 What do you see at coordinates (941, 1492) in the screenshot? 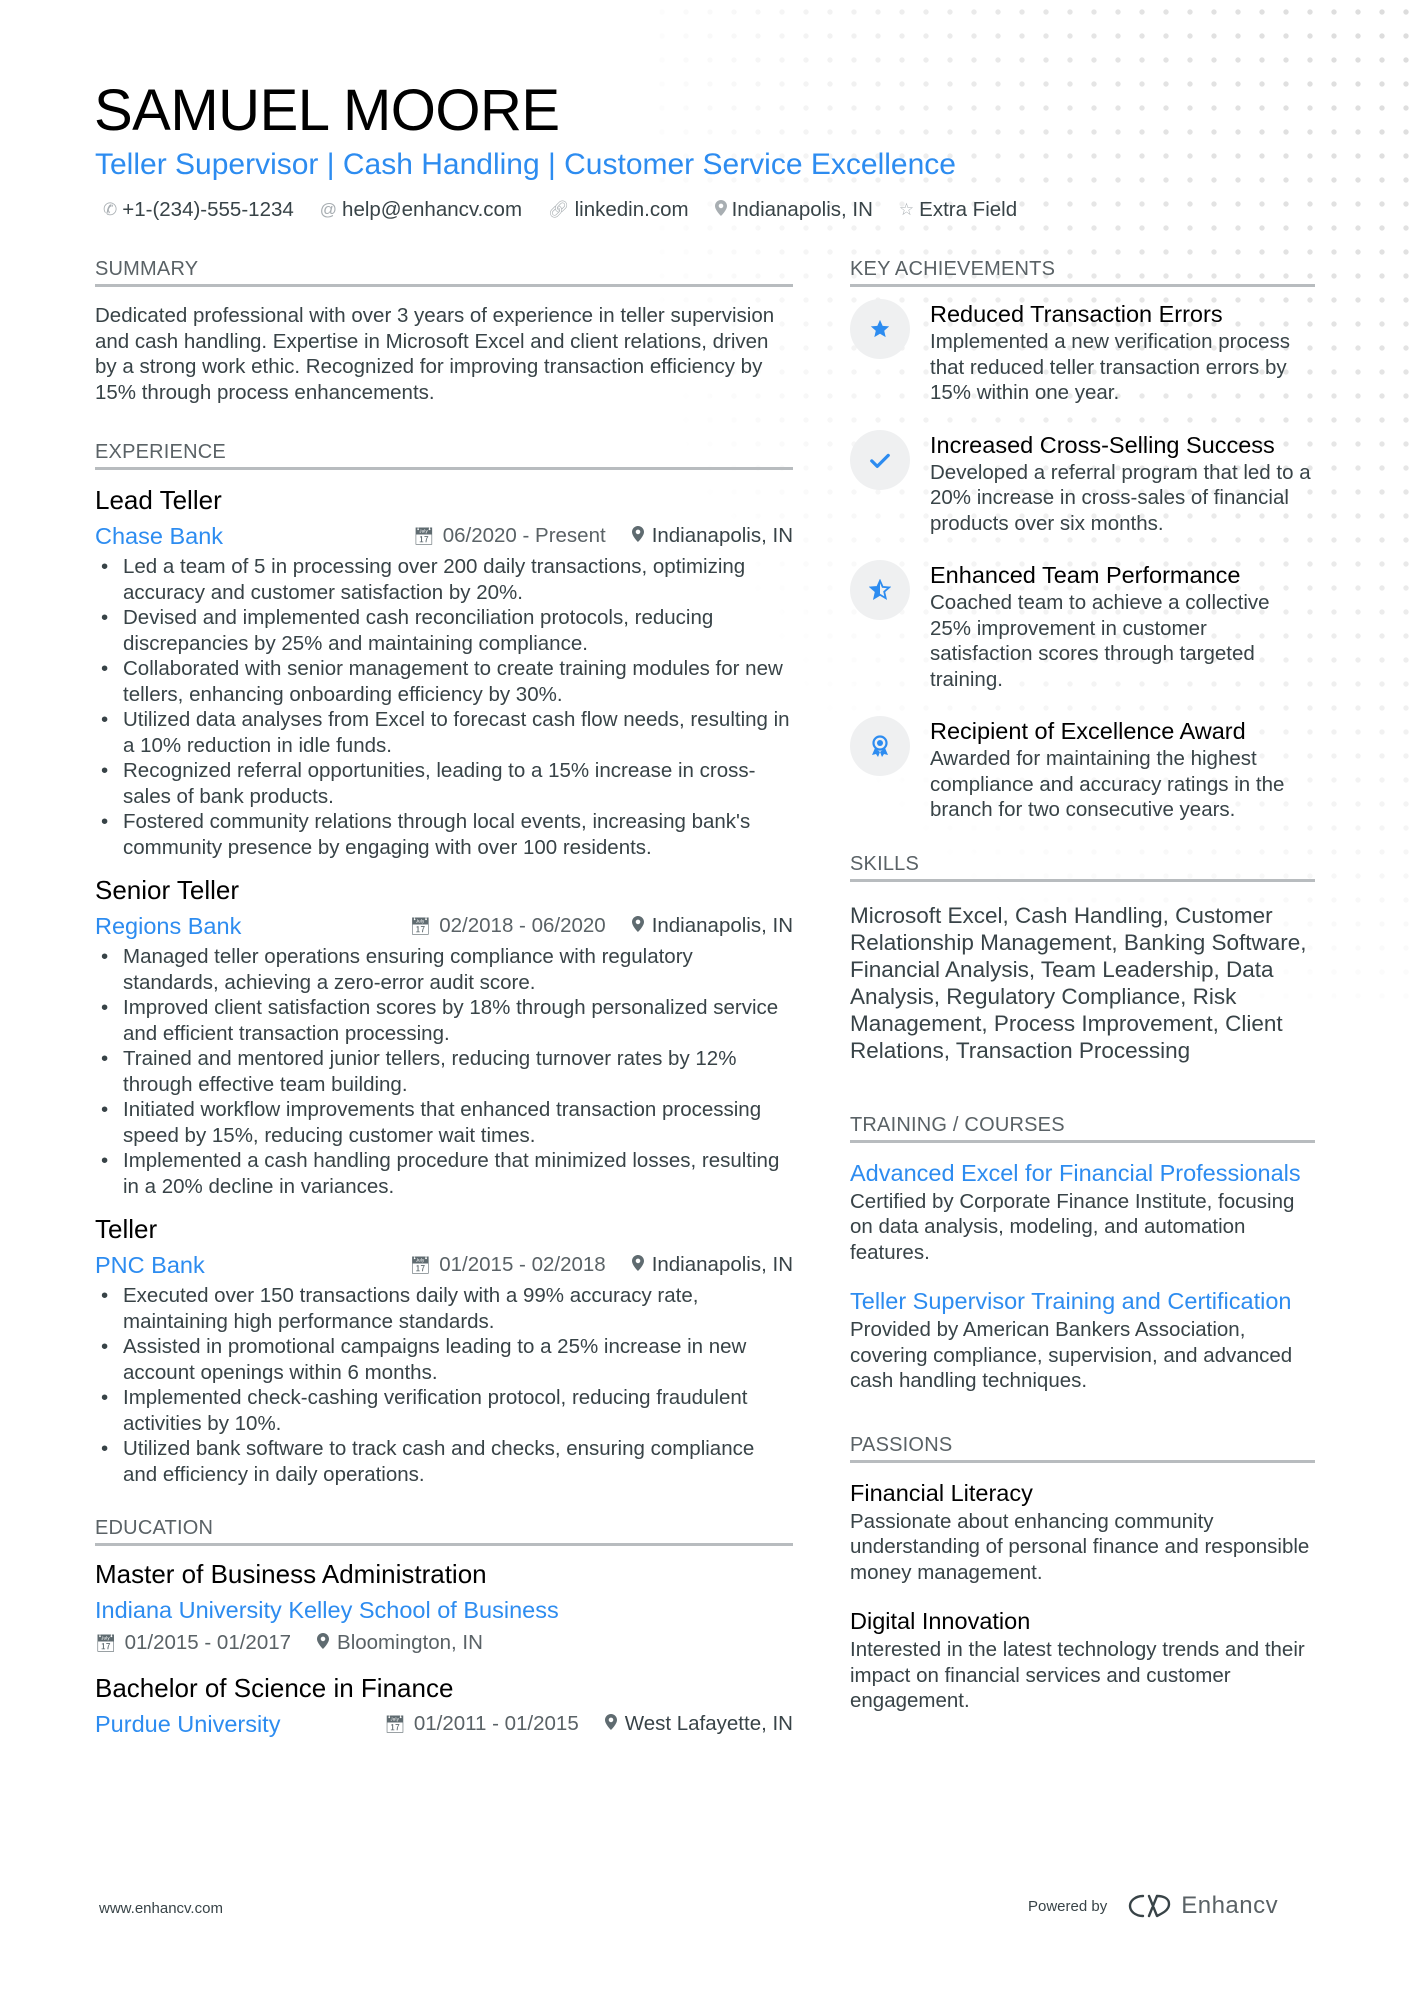
I see `passion-title: Financial Literacy` at bounding box center [941, 1492].